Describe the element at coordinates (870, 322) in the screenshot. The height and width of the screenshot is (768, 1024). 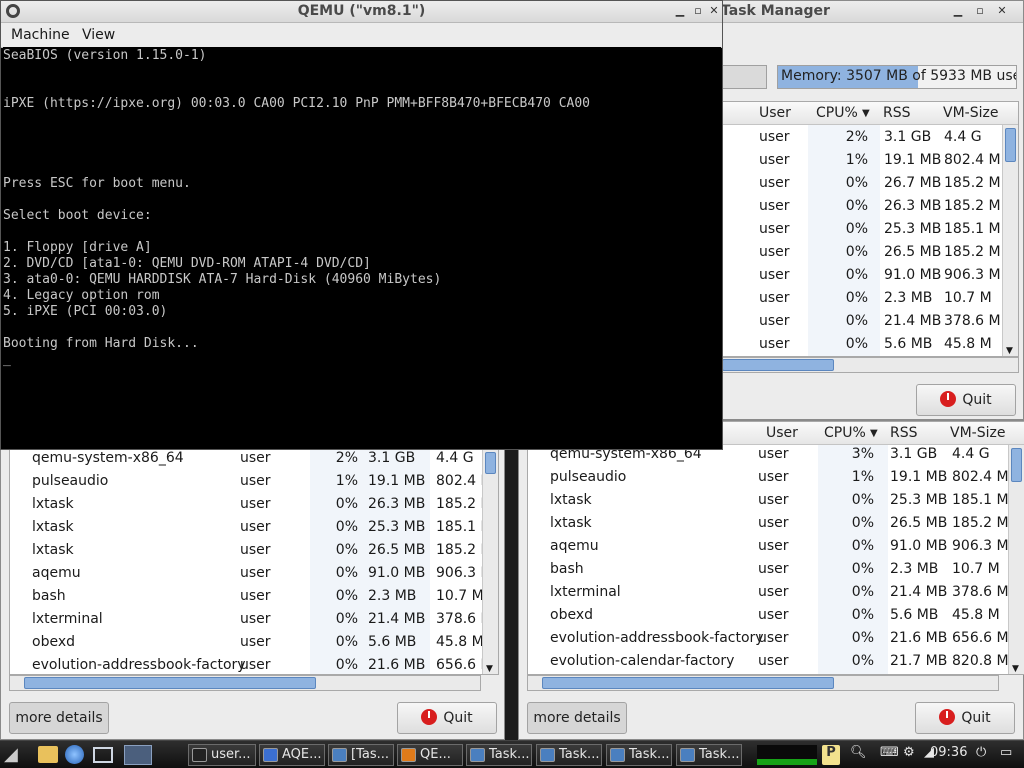
I see `table-row: user 0% 21.4 MB 378.6 M` at that location.